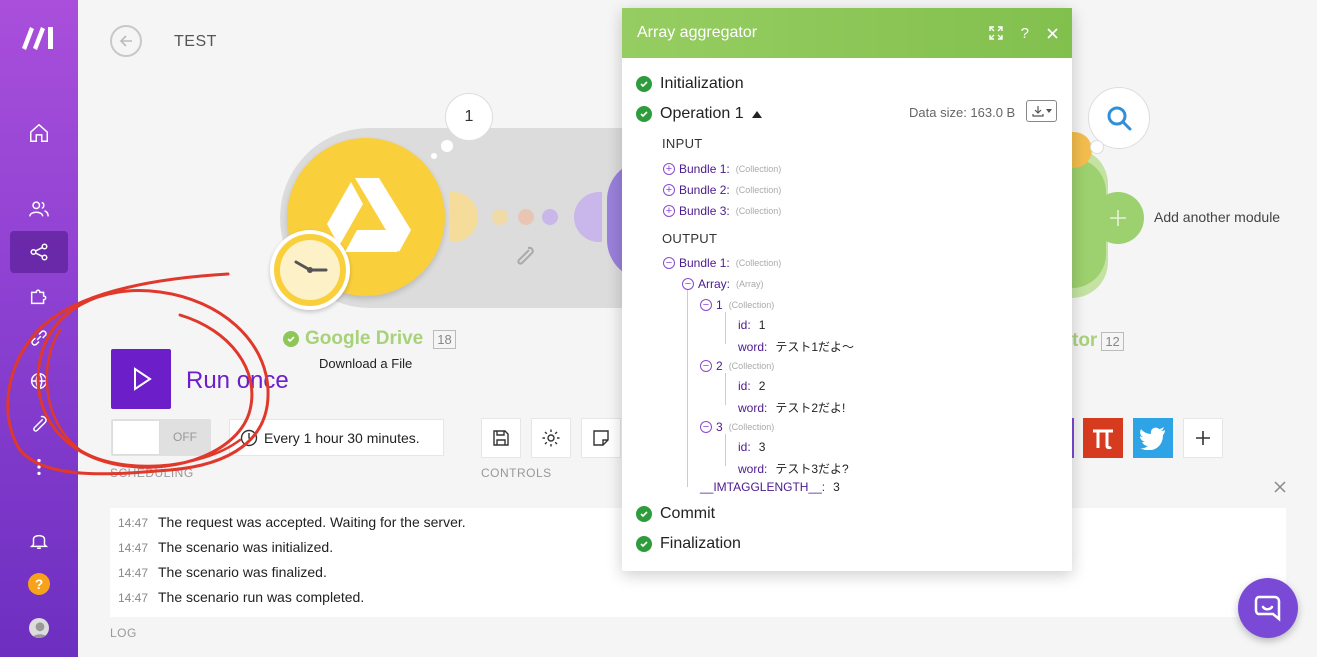 This screenshot has height=657, width=1317. I want to click on add-module-button, so click(1118, 218).